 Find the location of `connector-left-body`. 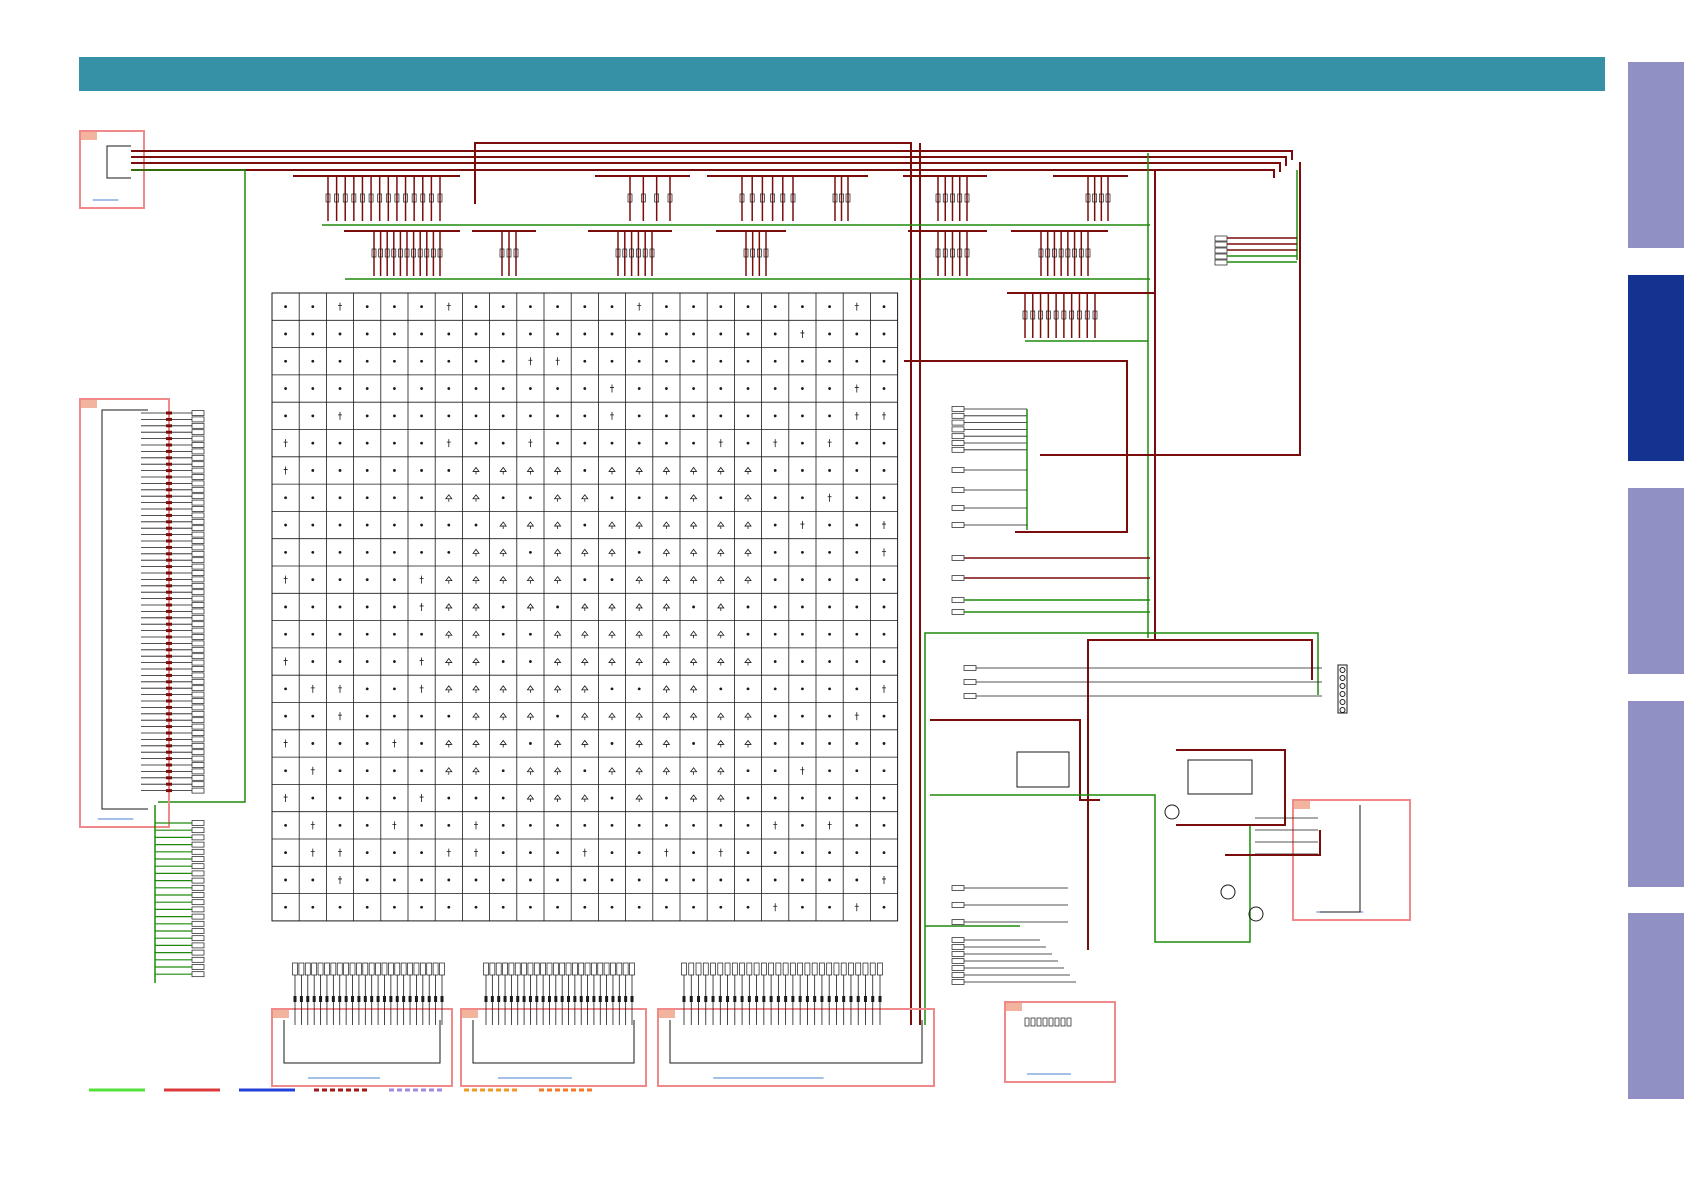

connector-left-body is located at coordinates (124, 609).